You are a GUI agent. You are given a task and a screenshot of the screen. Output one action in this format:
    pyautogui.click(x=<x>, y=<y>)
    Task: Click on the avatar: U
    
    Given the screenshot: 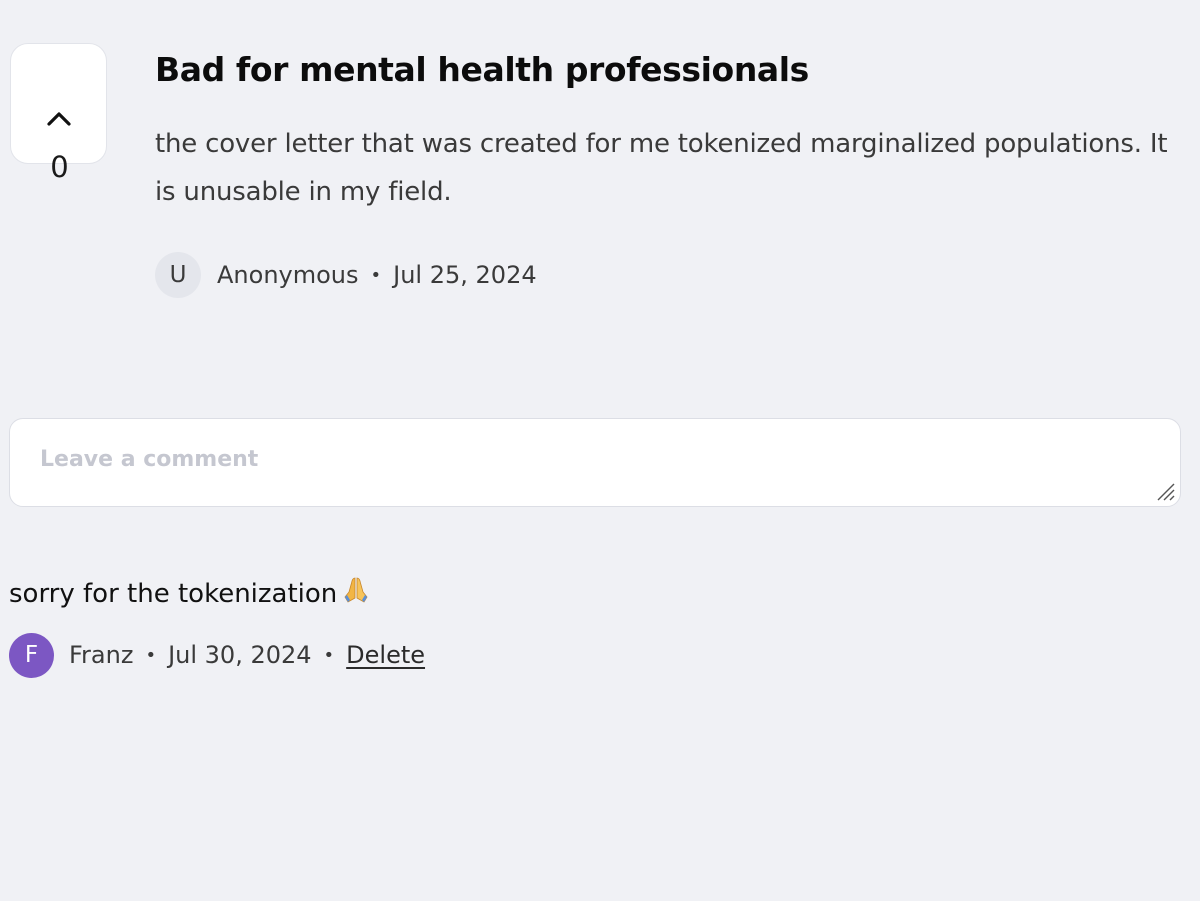 What is the action you would take?
    pyautogui.click(x=178, y=275)
    